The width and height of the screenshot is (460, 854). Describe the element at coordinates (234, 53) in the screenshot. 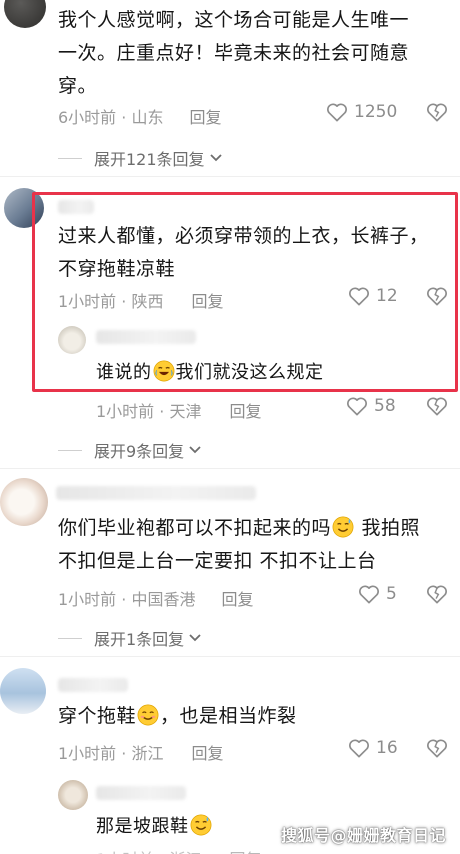

I see `comment-line: 一次。庄重点好！毕竟未来的社会可随意` at that location.